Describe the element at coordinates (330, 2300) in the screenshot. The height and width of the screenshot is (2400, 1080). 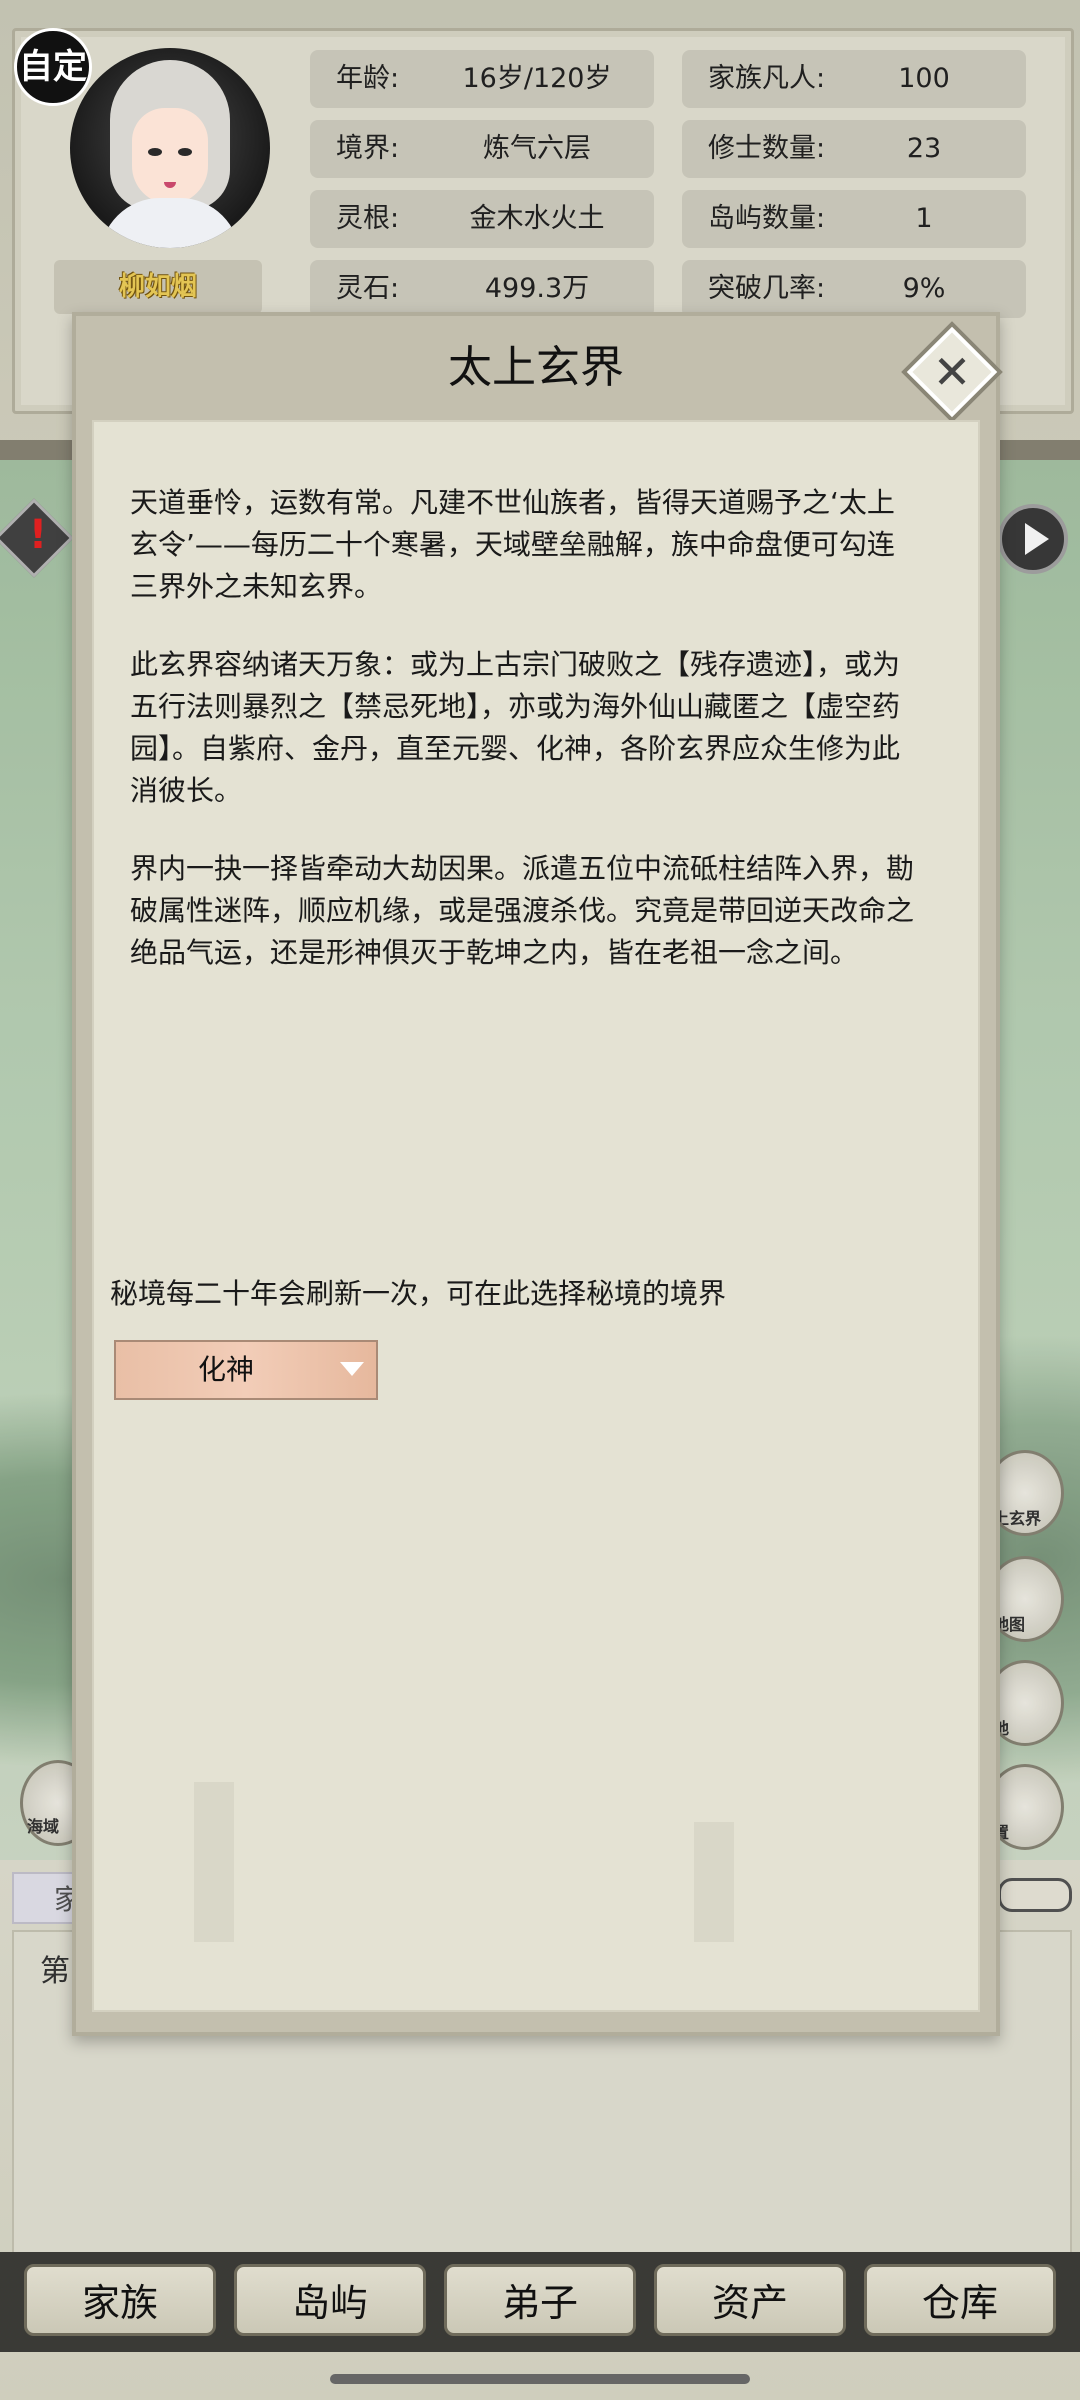
I see `nav-islands: 岛屿` at that location.